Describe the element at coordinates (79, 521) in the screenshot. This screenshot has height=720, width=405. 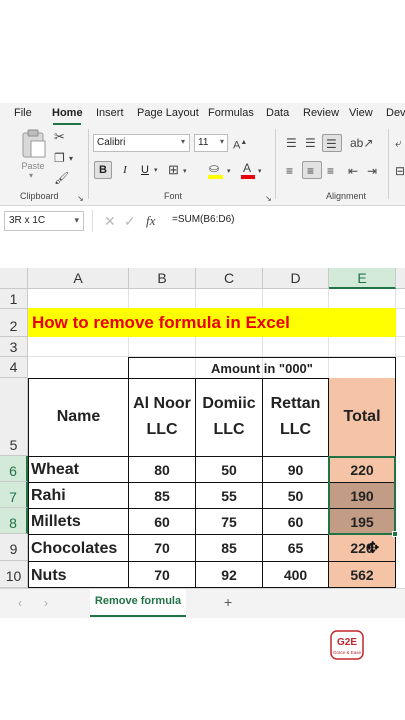
I see `name-cell: Millets` at that location.